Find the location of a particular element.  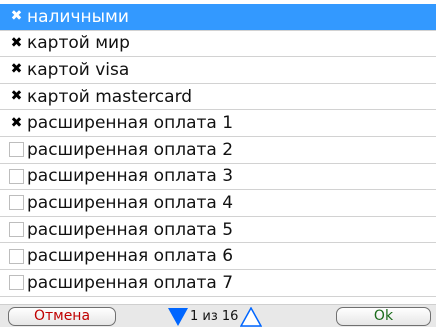

list-item-label: картой мир is located at coordinates (78, 43).